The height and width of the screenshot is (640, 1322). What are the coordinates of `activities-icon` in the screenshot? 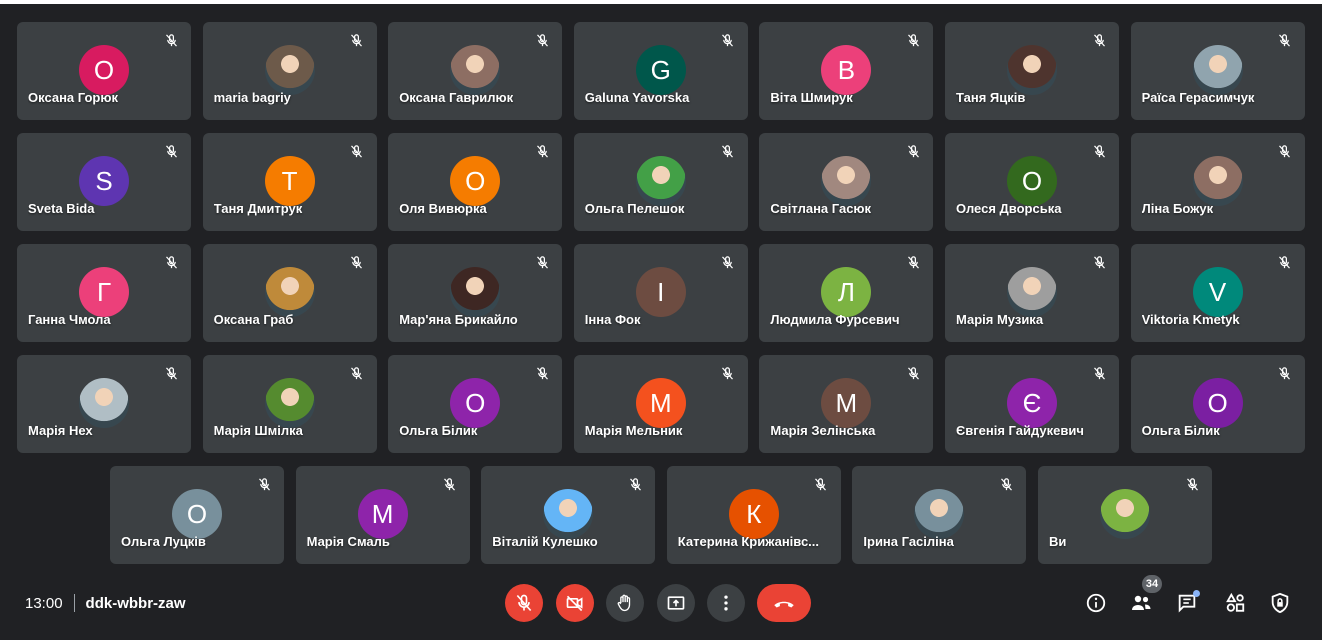 It's located at (1235, 602).